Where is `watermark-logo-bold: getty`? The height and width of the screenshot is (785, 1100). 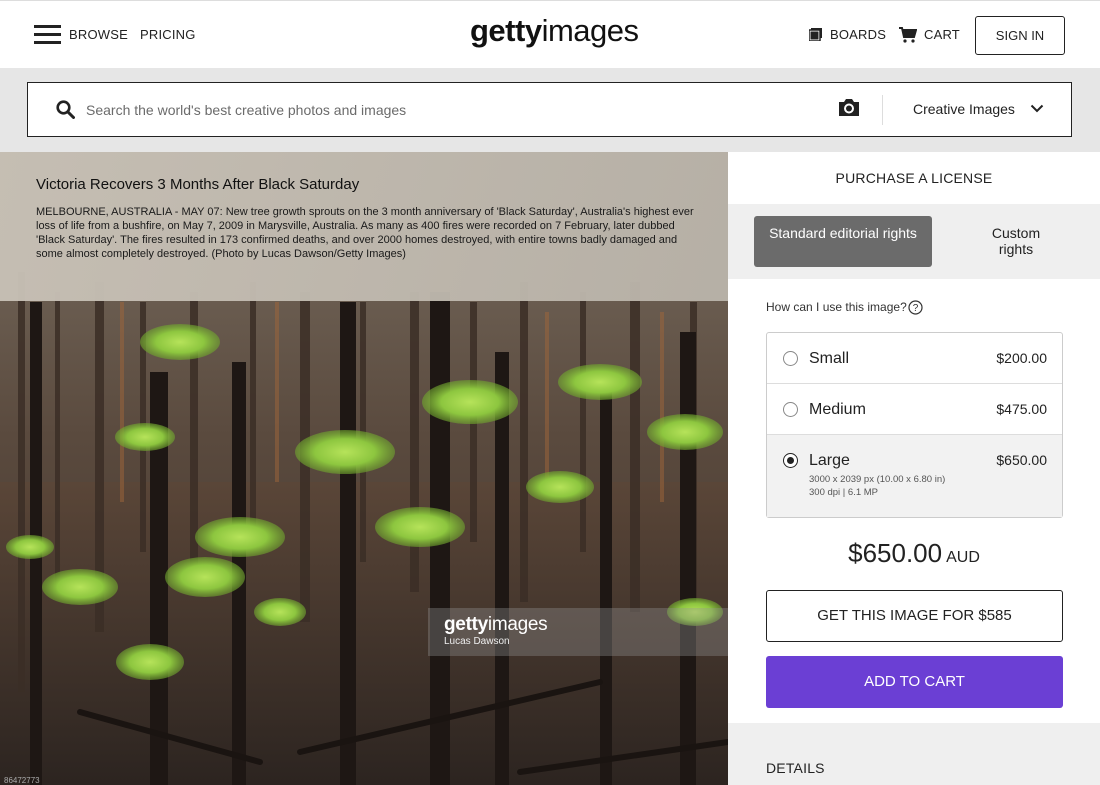 watermark-logo-bold: getty is located at coordinates (466, 624).